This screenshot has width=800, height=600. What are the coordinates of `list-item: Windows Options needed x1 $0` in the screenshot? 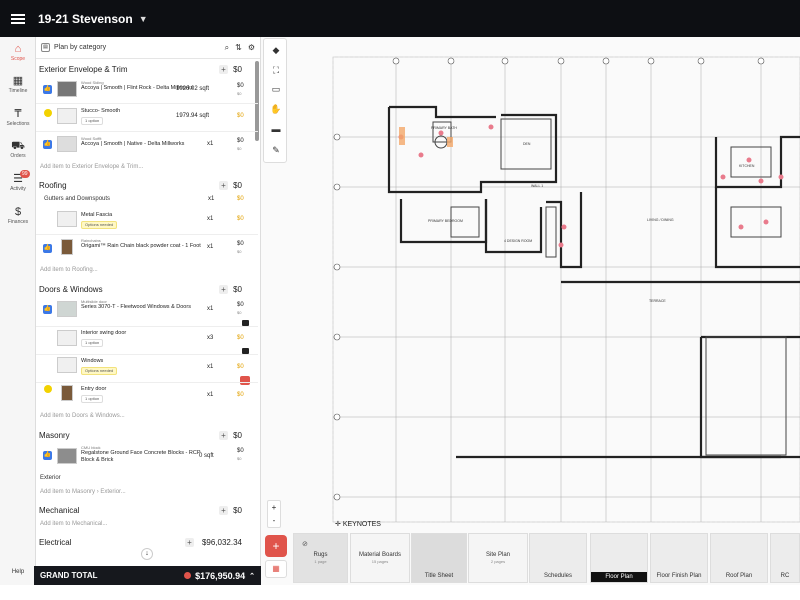 It's located at (144, 367).